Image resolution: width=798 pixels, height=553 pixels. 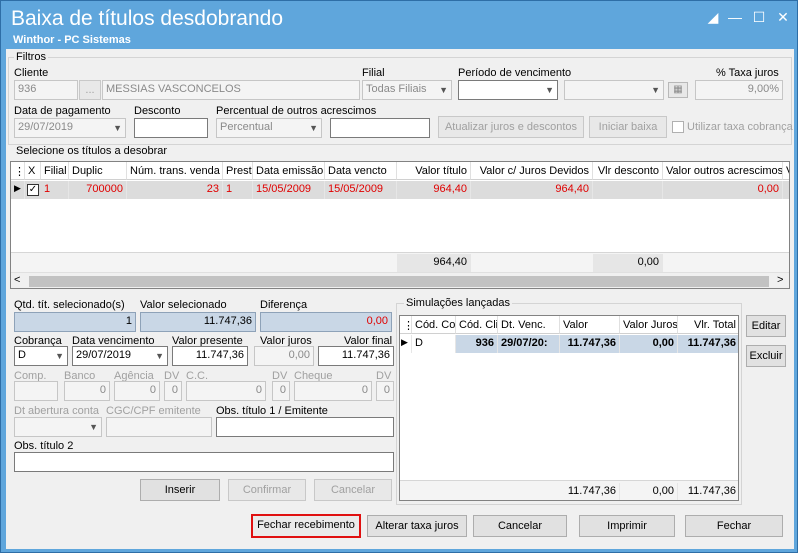 What do you see at coordinates (238, 171) in the screenshot?
I see `col-header-prest: Prest` at bounding box center [238, 171].